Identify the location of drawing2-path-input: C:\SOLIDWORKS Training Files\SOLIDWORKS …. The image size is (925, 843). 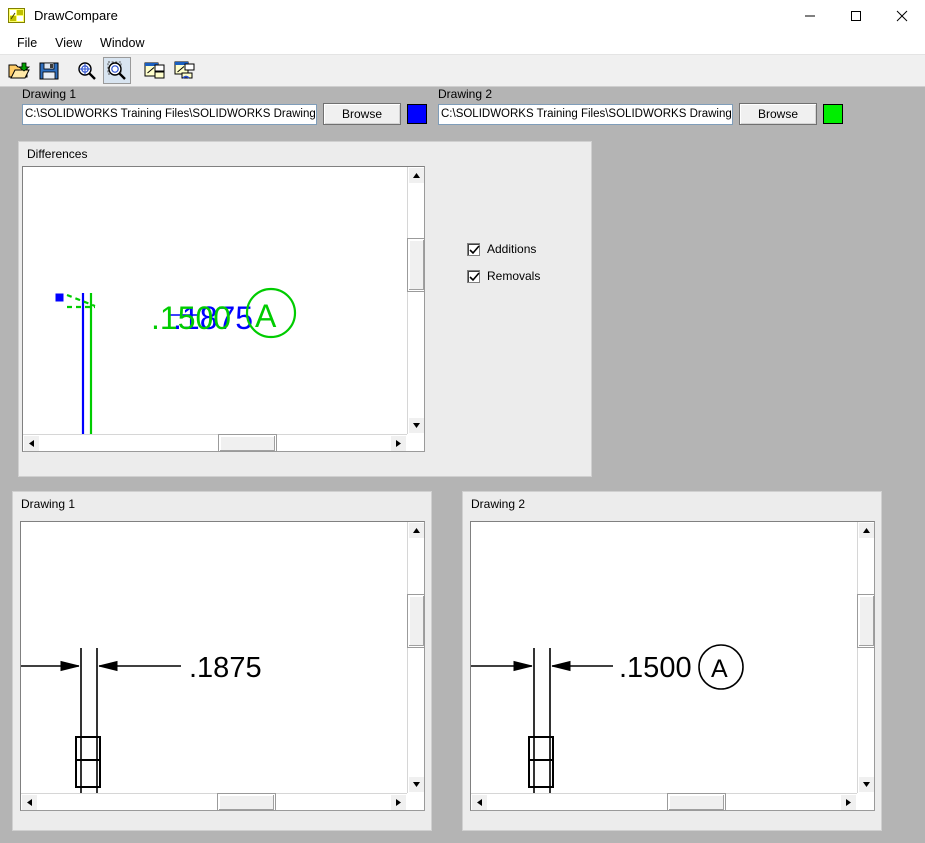
(585, 114).